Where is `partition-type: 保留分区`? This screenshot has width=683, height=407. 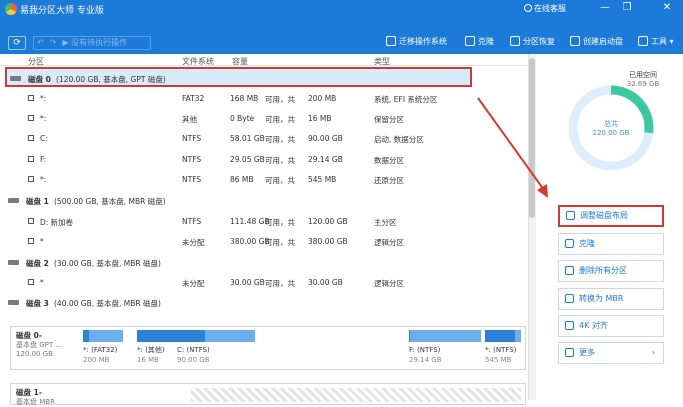
partition-type: 保留分区 is located at coordinates (389, 119).